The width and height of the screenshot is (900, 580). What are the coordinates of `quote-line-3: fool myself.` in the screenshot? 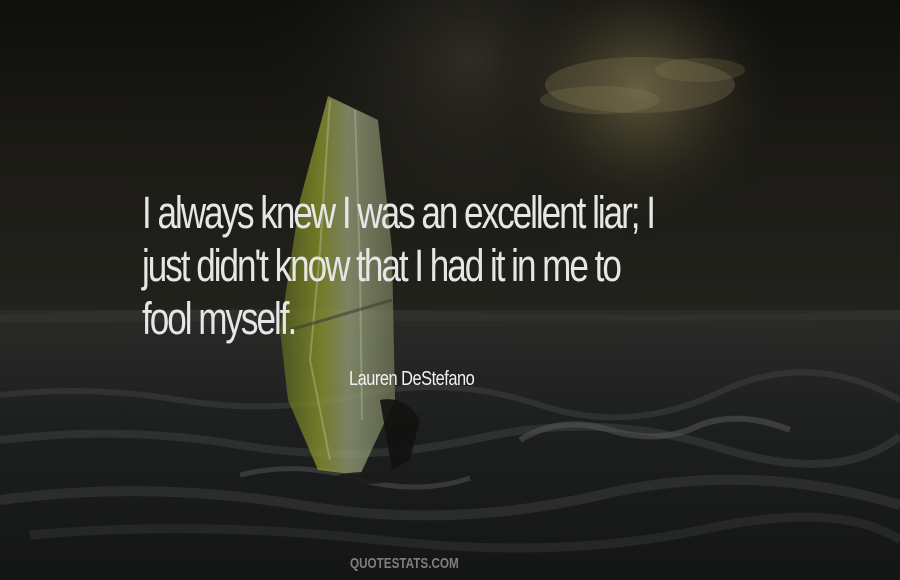 It's located at (219, 318).